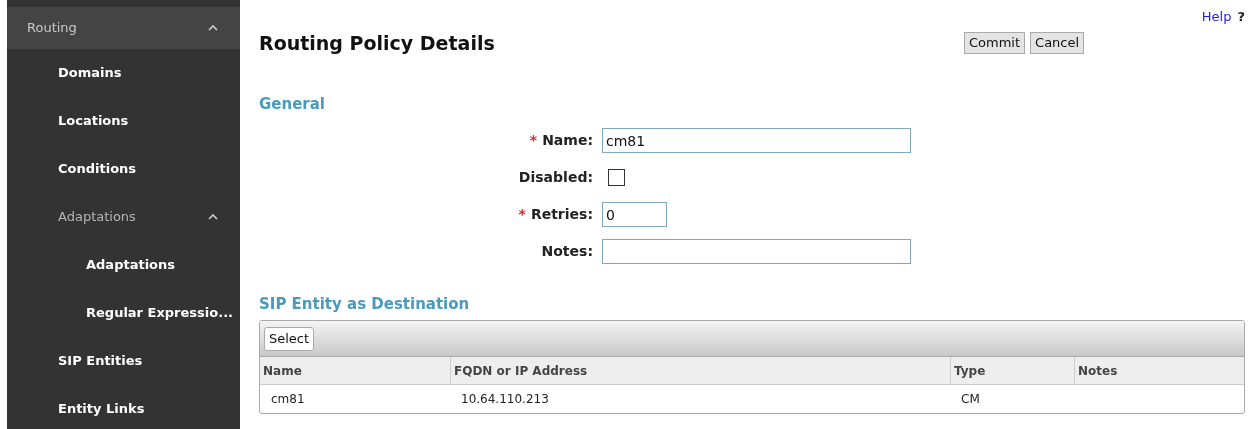 The image size is (1250, 429). What do you see at coordinates (123, 28) in the screenshot?
I see `sidebar-group: Routing` at bounding box center [123, 28].